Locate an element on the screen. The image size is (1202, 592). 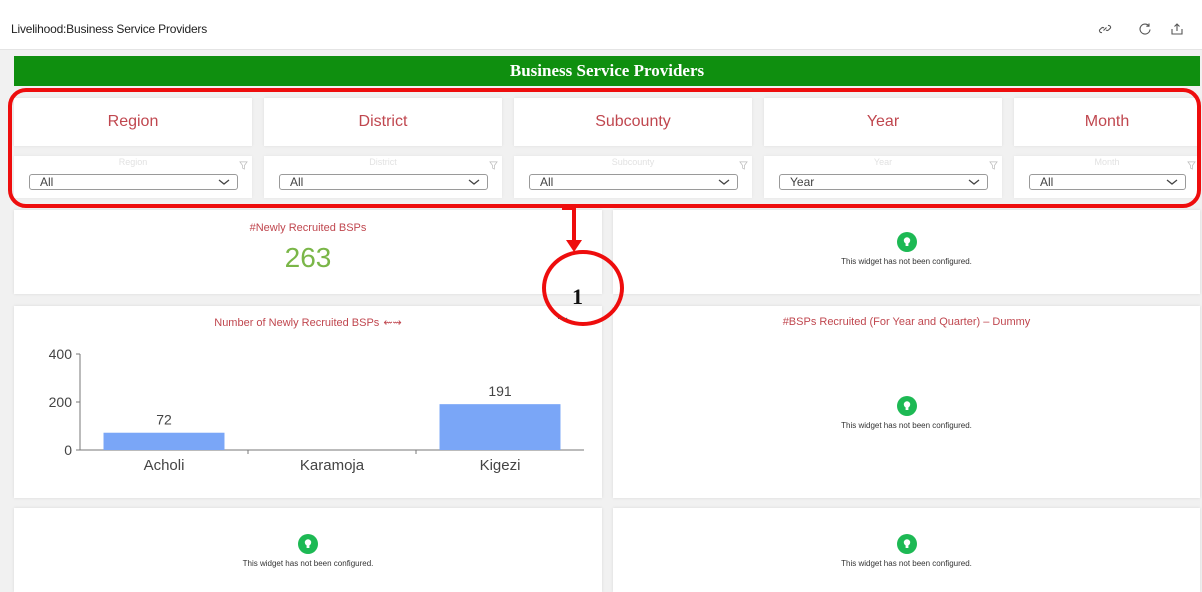
filter-header-month: Month is located at coordinates (1107, 122).